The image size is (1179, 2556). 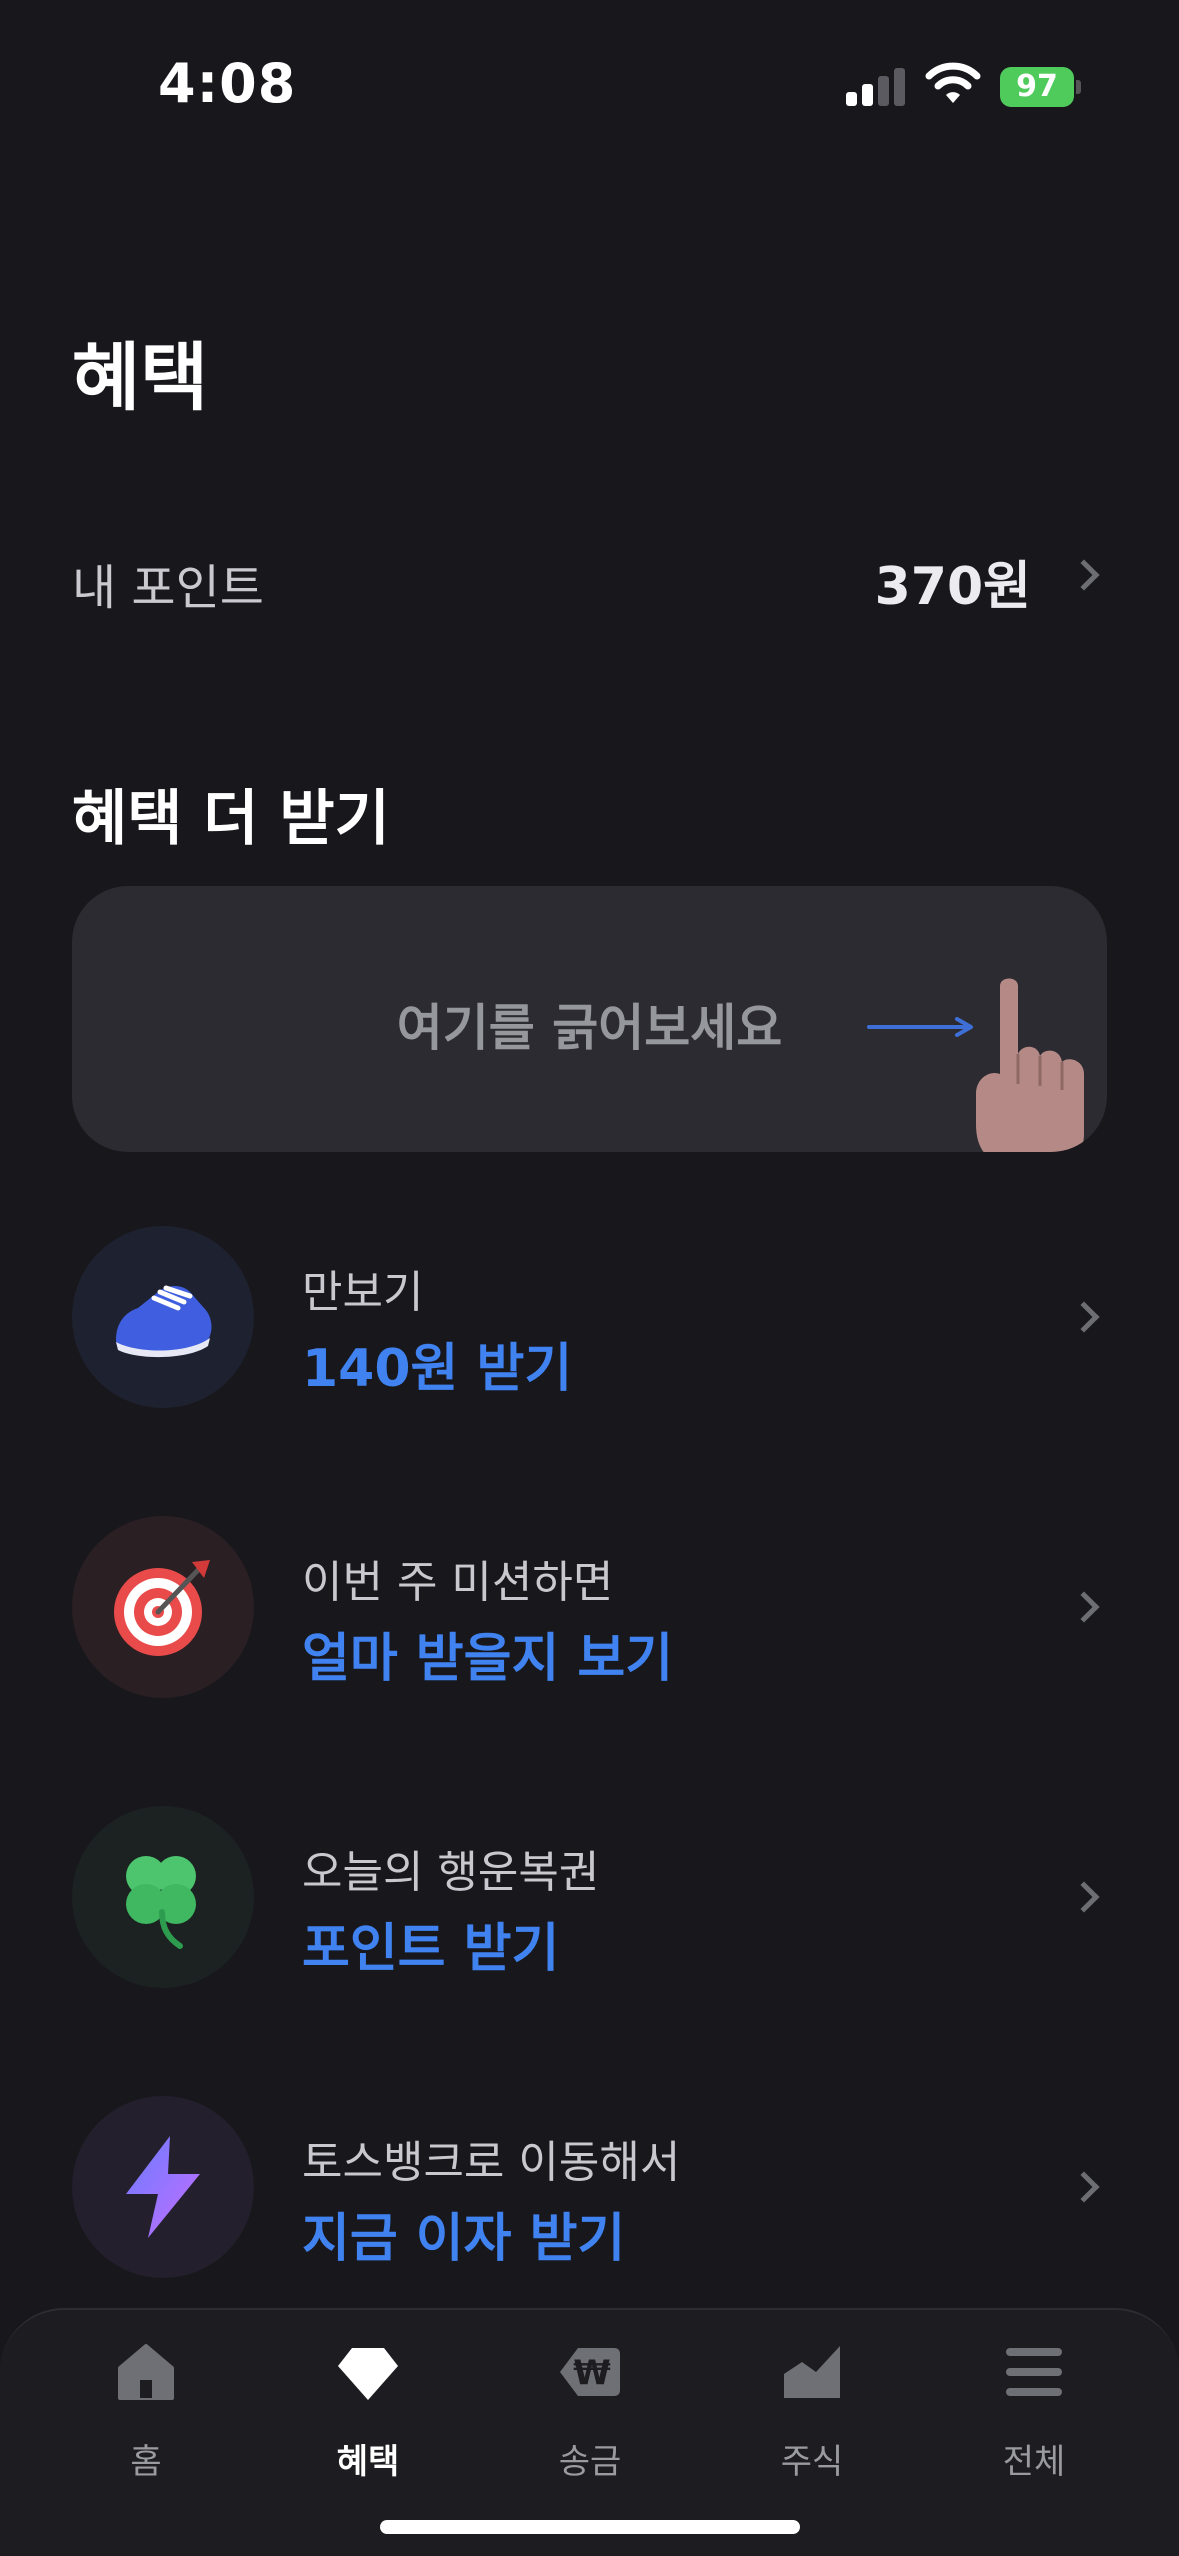 What do you see at coordinates (146, 2372) in the screenshot?
I see `home-icon` at bounding box center [146, 2372].